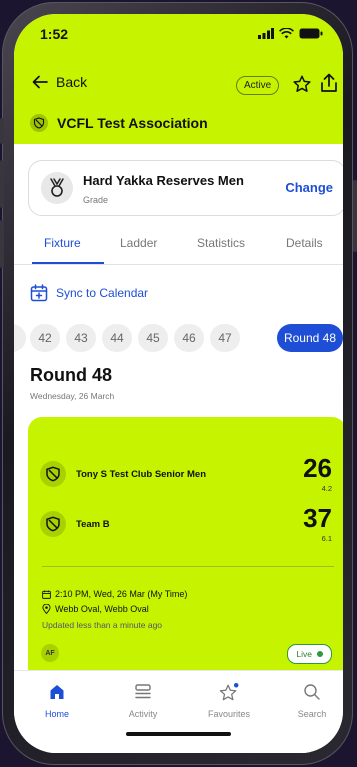 This screenshot has width=357, height=767. Describe the element at coordinates (326, 538) in the screenshot. I see `away-score-detail: 6.1` at that location.